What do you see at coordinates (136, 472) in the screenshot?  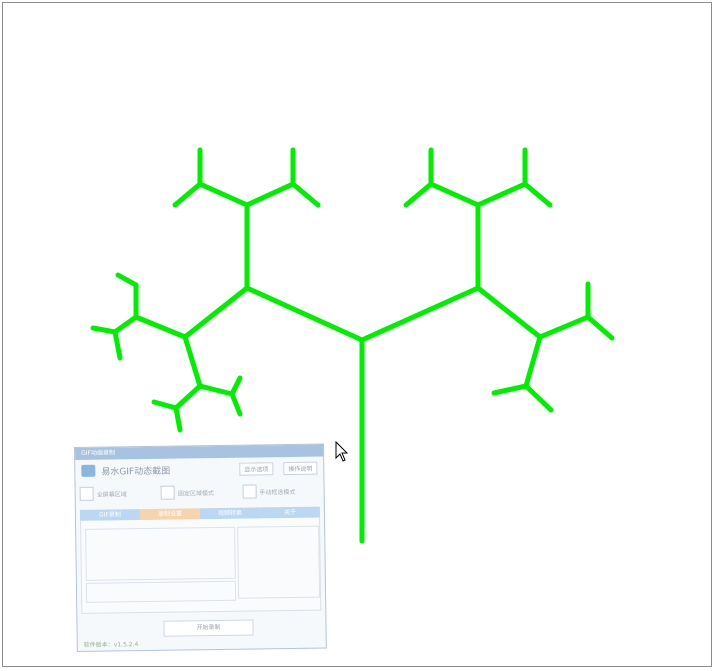 I see `app-title: 易水GIF动态截图` at bounding box center [136, 472].